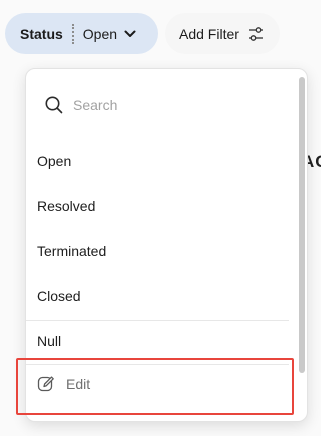 The height and width of the screenshot is (436, 321). I want to click on option-open: Open, so click(54, 161).